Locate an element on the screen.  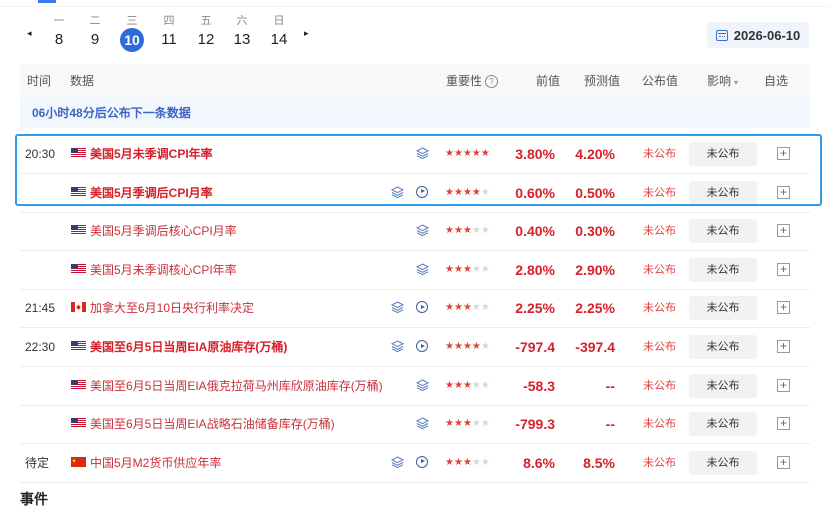
next-week-arrow: ▸ is located at coordinates (306, 33).